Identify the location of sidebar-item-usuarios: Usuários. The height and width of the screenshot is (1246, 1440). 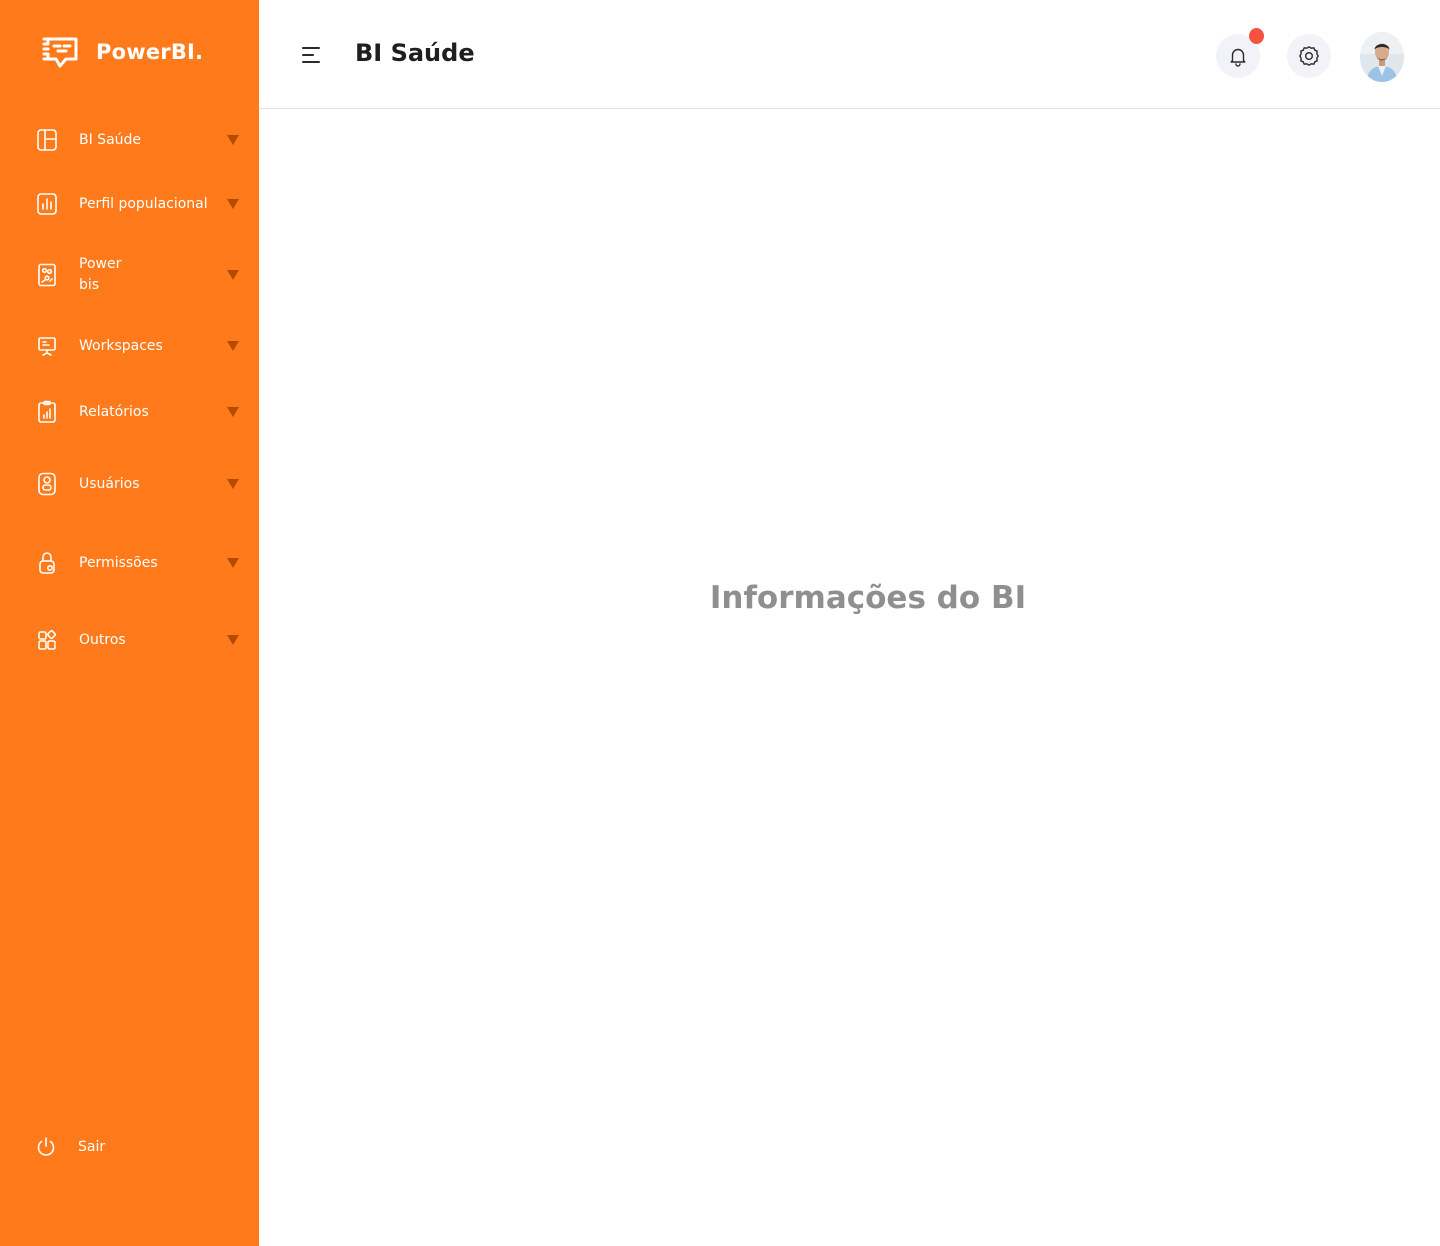
(129, 484).